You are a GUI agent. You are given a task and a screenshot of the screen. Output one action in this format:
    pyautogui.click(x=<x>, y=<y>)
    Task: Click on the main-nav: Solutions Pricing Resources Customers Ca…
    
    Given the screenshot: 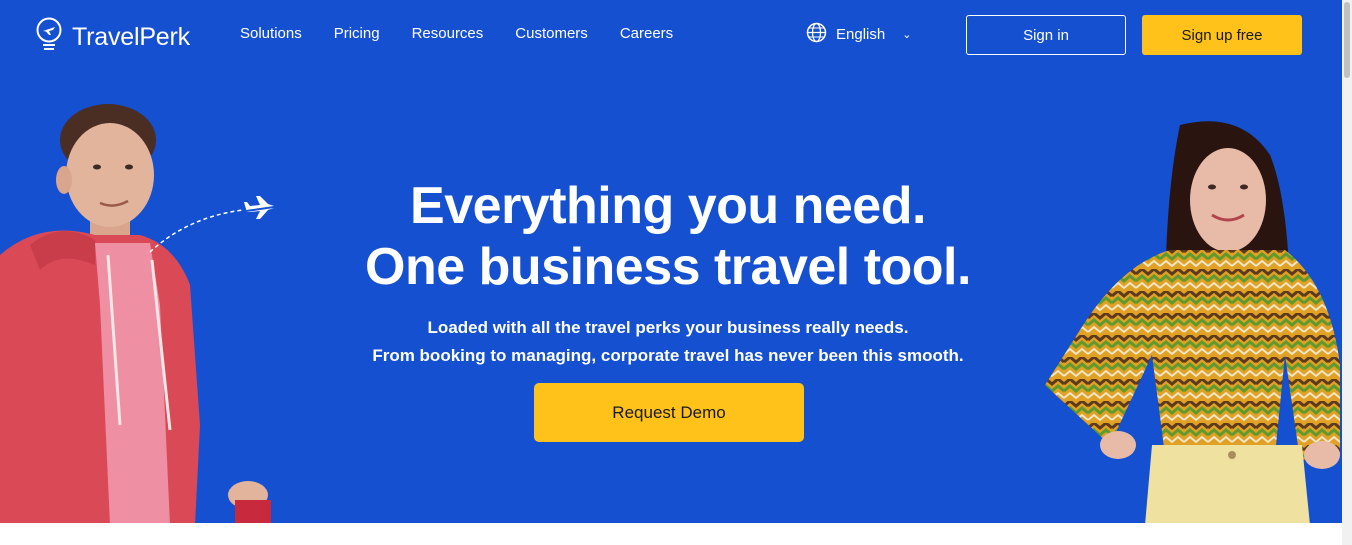 What is the action you would take?
    pyautogui.click(x=456, y=33)
    